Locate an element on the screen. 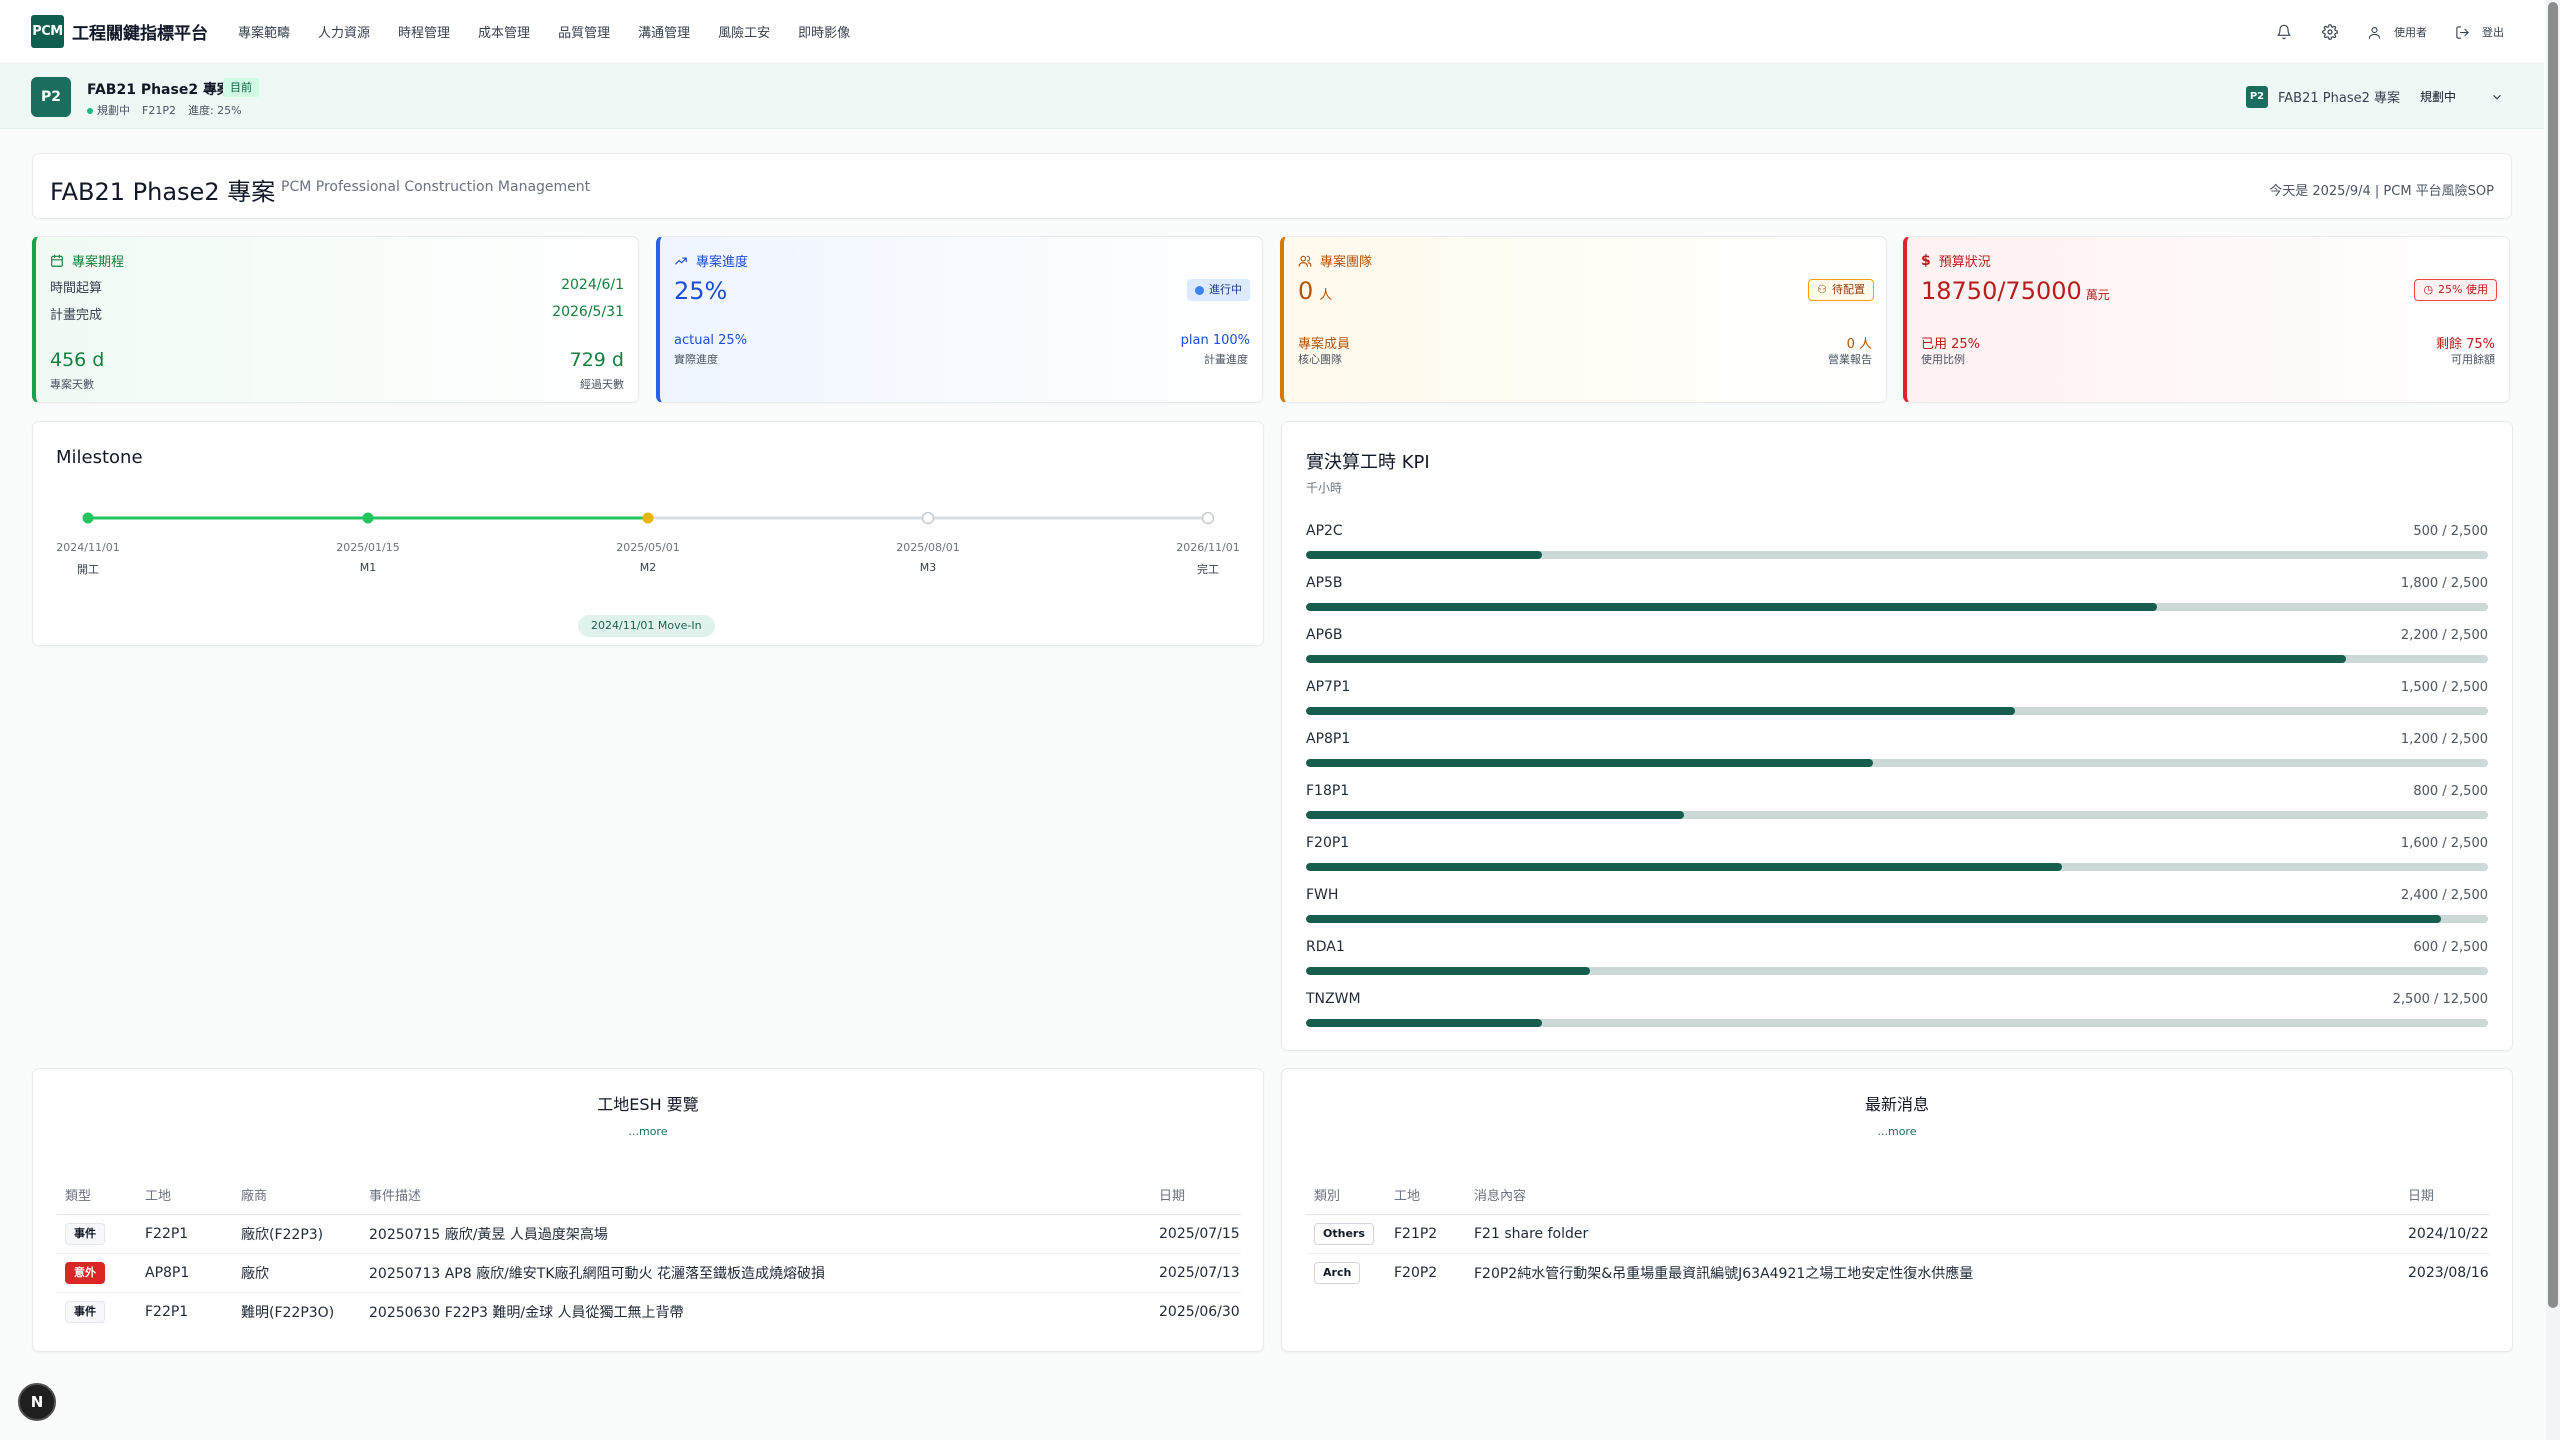  news-category-cell: Arch is located at coordinates (1346, 1272).